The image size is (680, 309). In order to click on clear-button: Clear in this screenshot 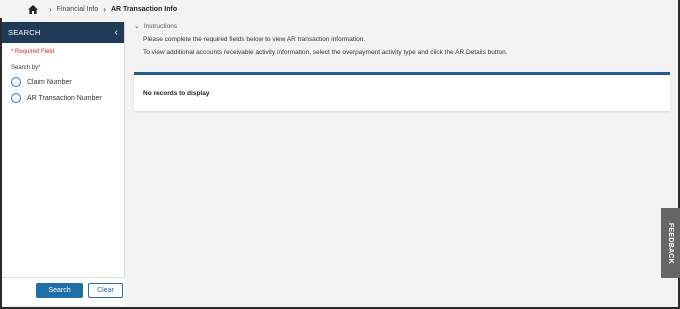, I will do `click(105, 290)`.